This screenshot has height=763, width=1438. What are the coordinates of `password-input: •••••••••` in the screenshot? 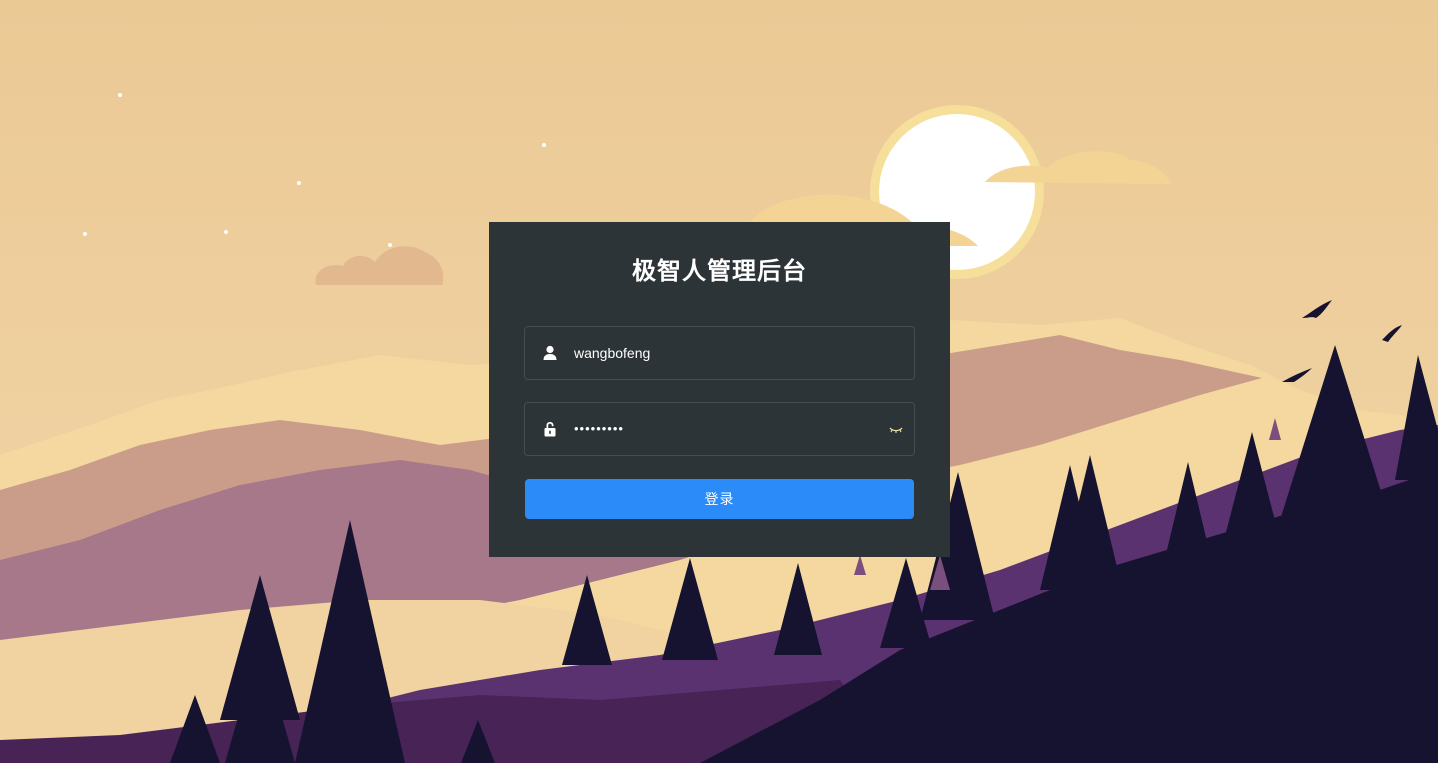 It's located at (599, 429).